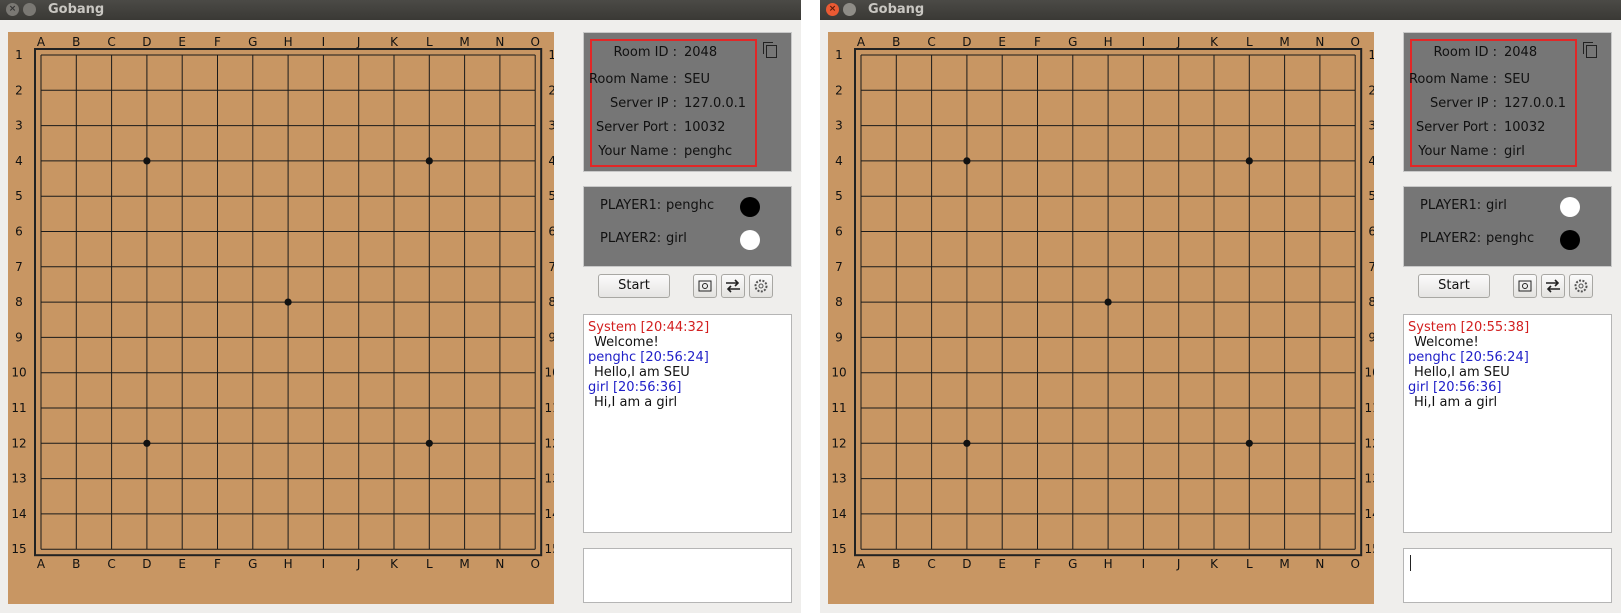  Describe the element at coordinates (1319, 564) in the screenshot. I see `column-label-bottom: N` at that location.